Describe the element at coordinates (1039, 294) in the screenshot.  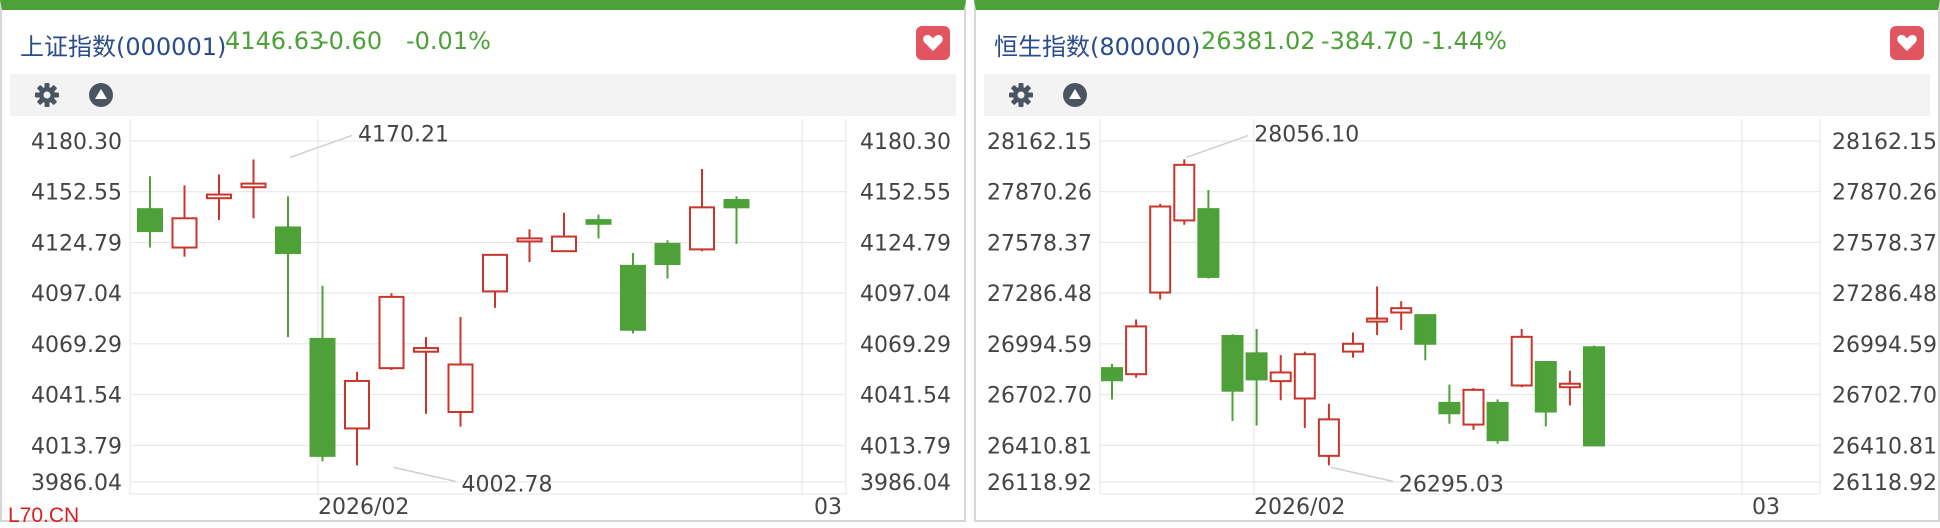
I see `y-tick-label-left: 27286.48` at that location.